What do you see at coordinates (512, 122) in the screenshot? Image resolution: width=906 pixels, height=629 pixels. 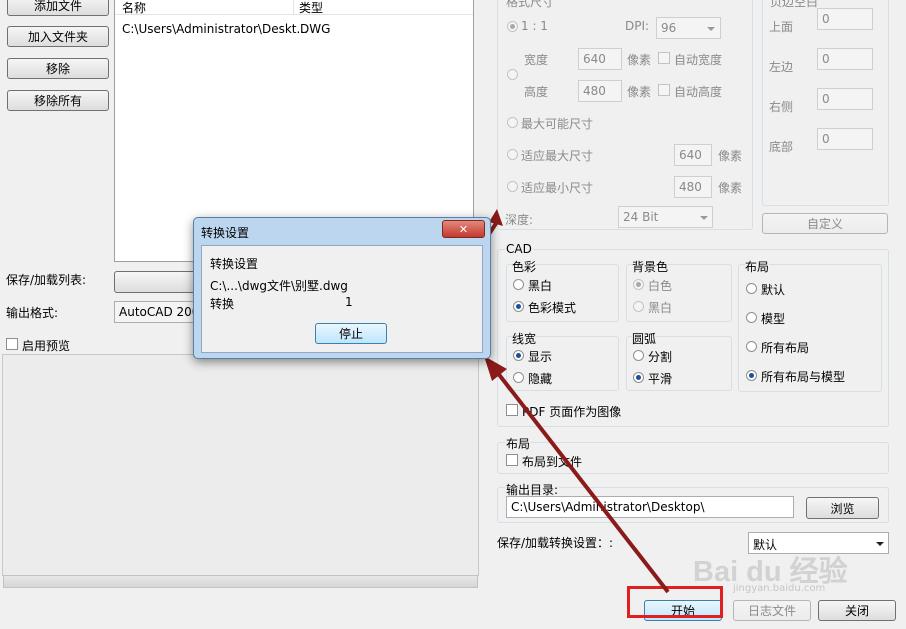 I see `max-possible-radio` at bounding box center [512, 122].